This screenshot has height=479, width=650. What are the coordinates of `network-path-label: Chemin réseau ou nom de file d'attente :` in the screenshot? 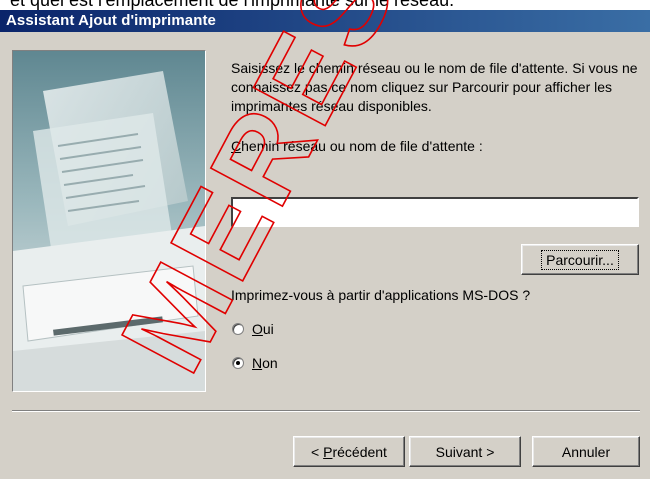 It's located at (357, 146).